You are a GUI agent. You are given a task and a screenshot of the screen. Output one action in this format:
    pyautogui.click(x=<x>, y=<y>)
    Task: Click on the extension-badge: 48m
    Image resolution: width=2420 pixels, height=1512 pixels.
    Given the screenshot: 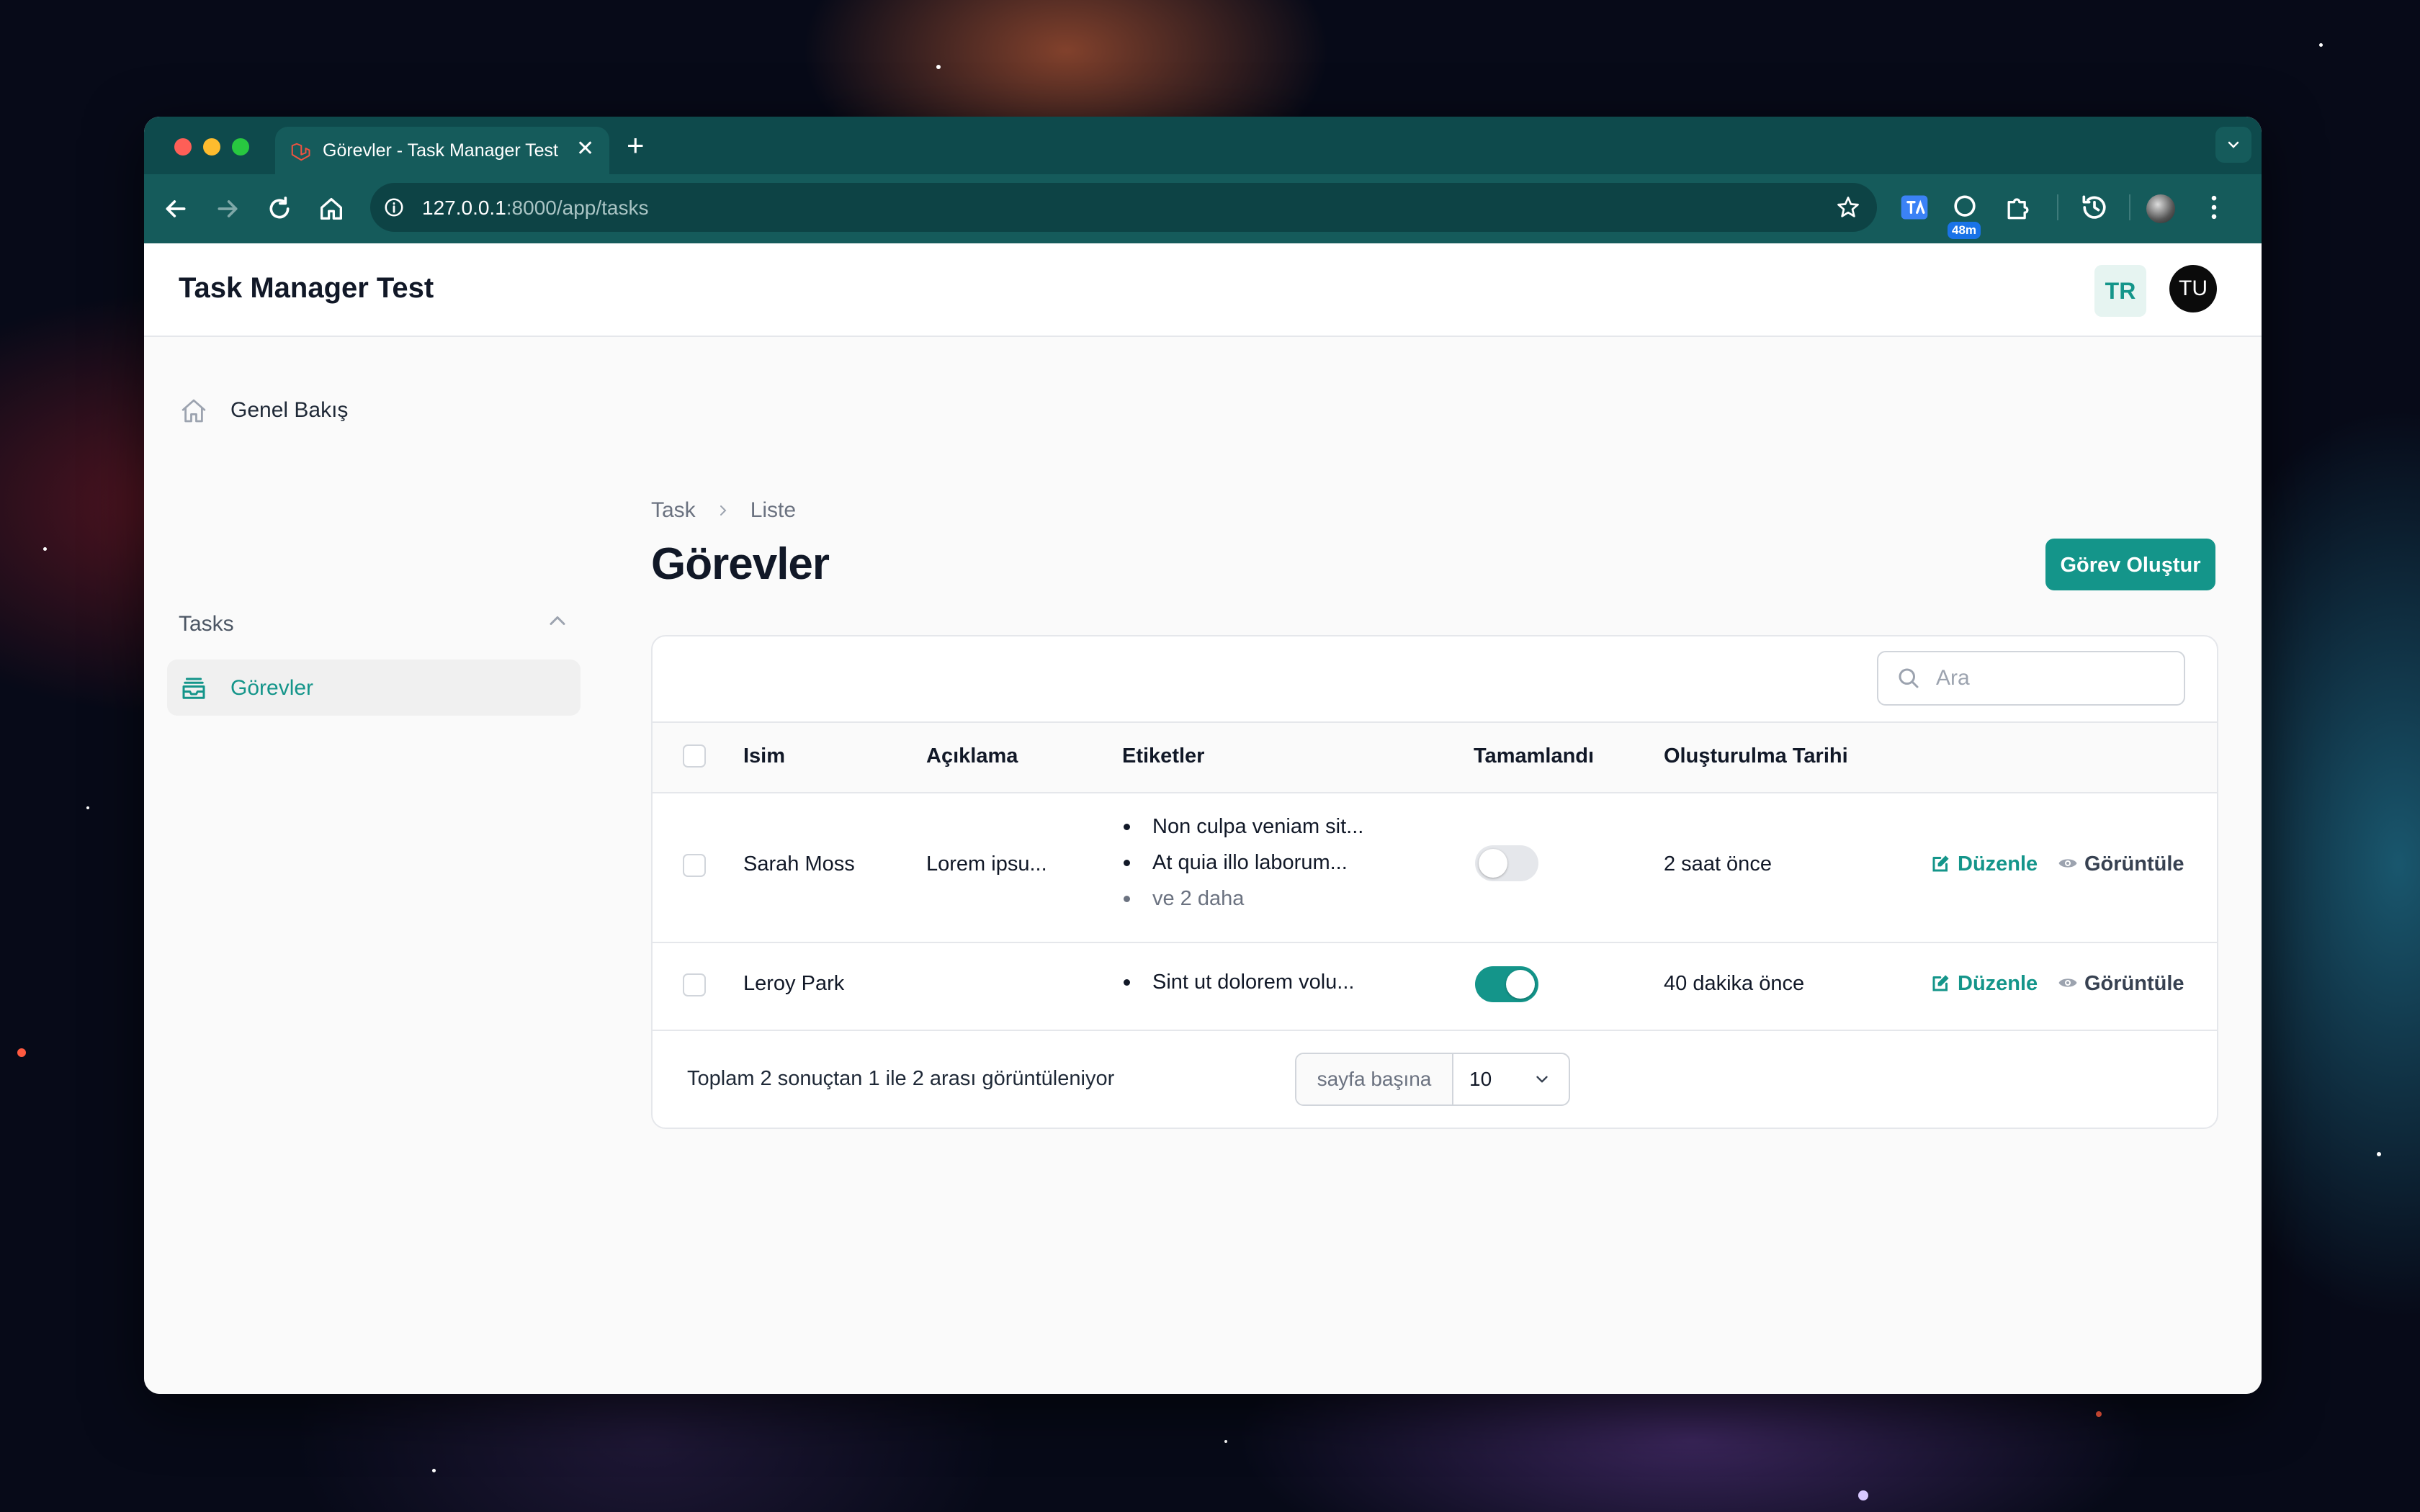 What is the action you would take?
    pyautogui.click(x=1964, y=230)
    